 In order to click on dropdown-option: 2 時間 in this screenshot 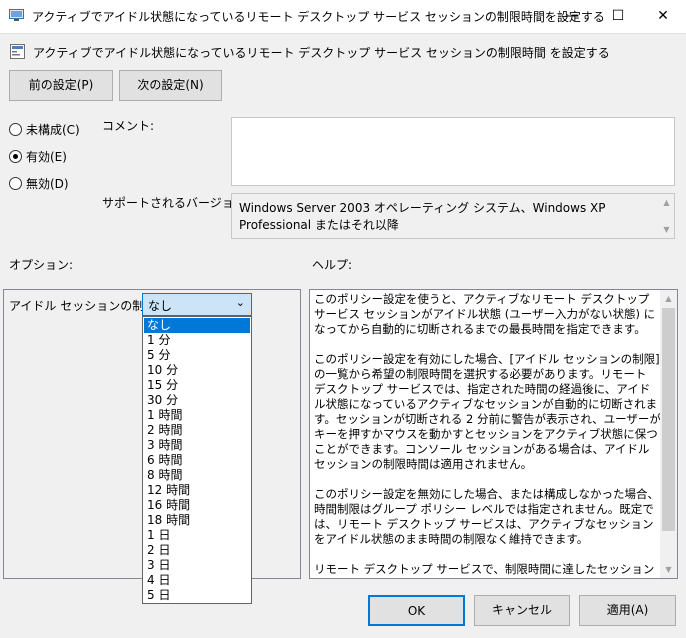, I will do `click(197, 430)`.